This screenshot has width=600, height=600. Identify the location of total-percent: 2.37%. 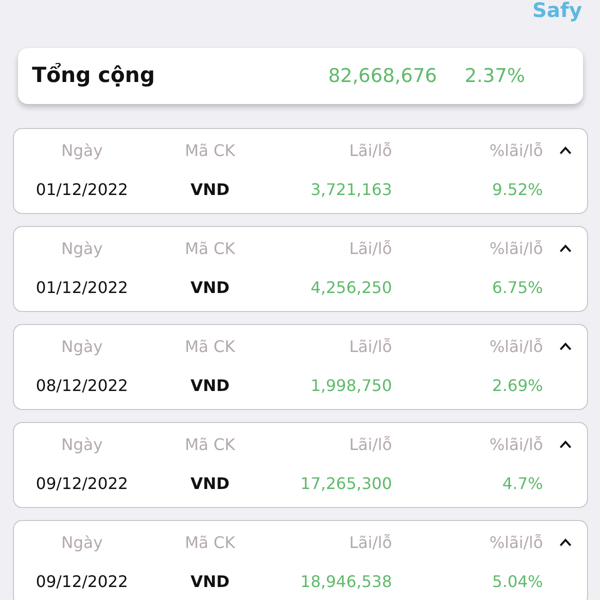
(494, 76).